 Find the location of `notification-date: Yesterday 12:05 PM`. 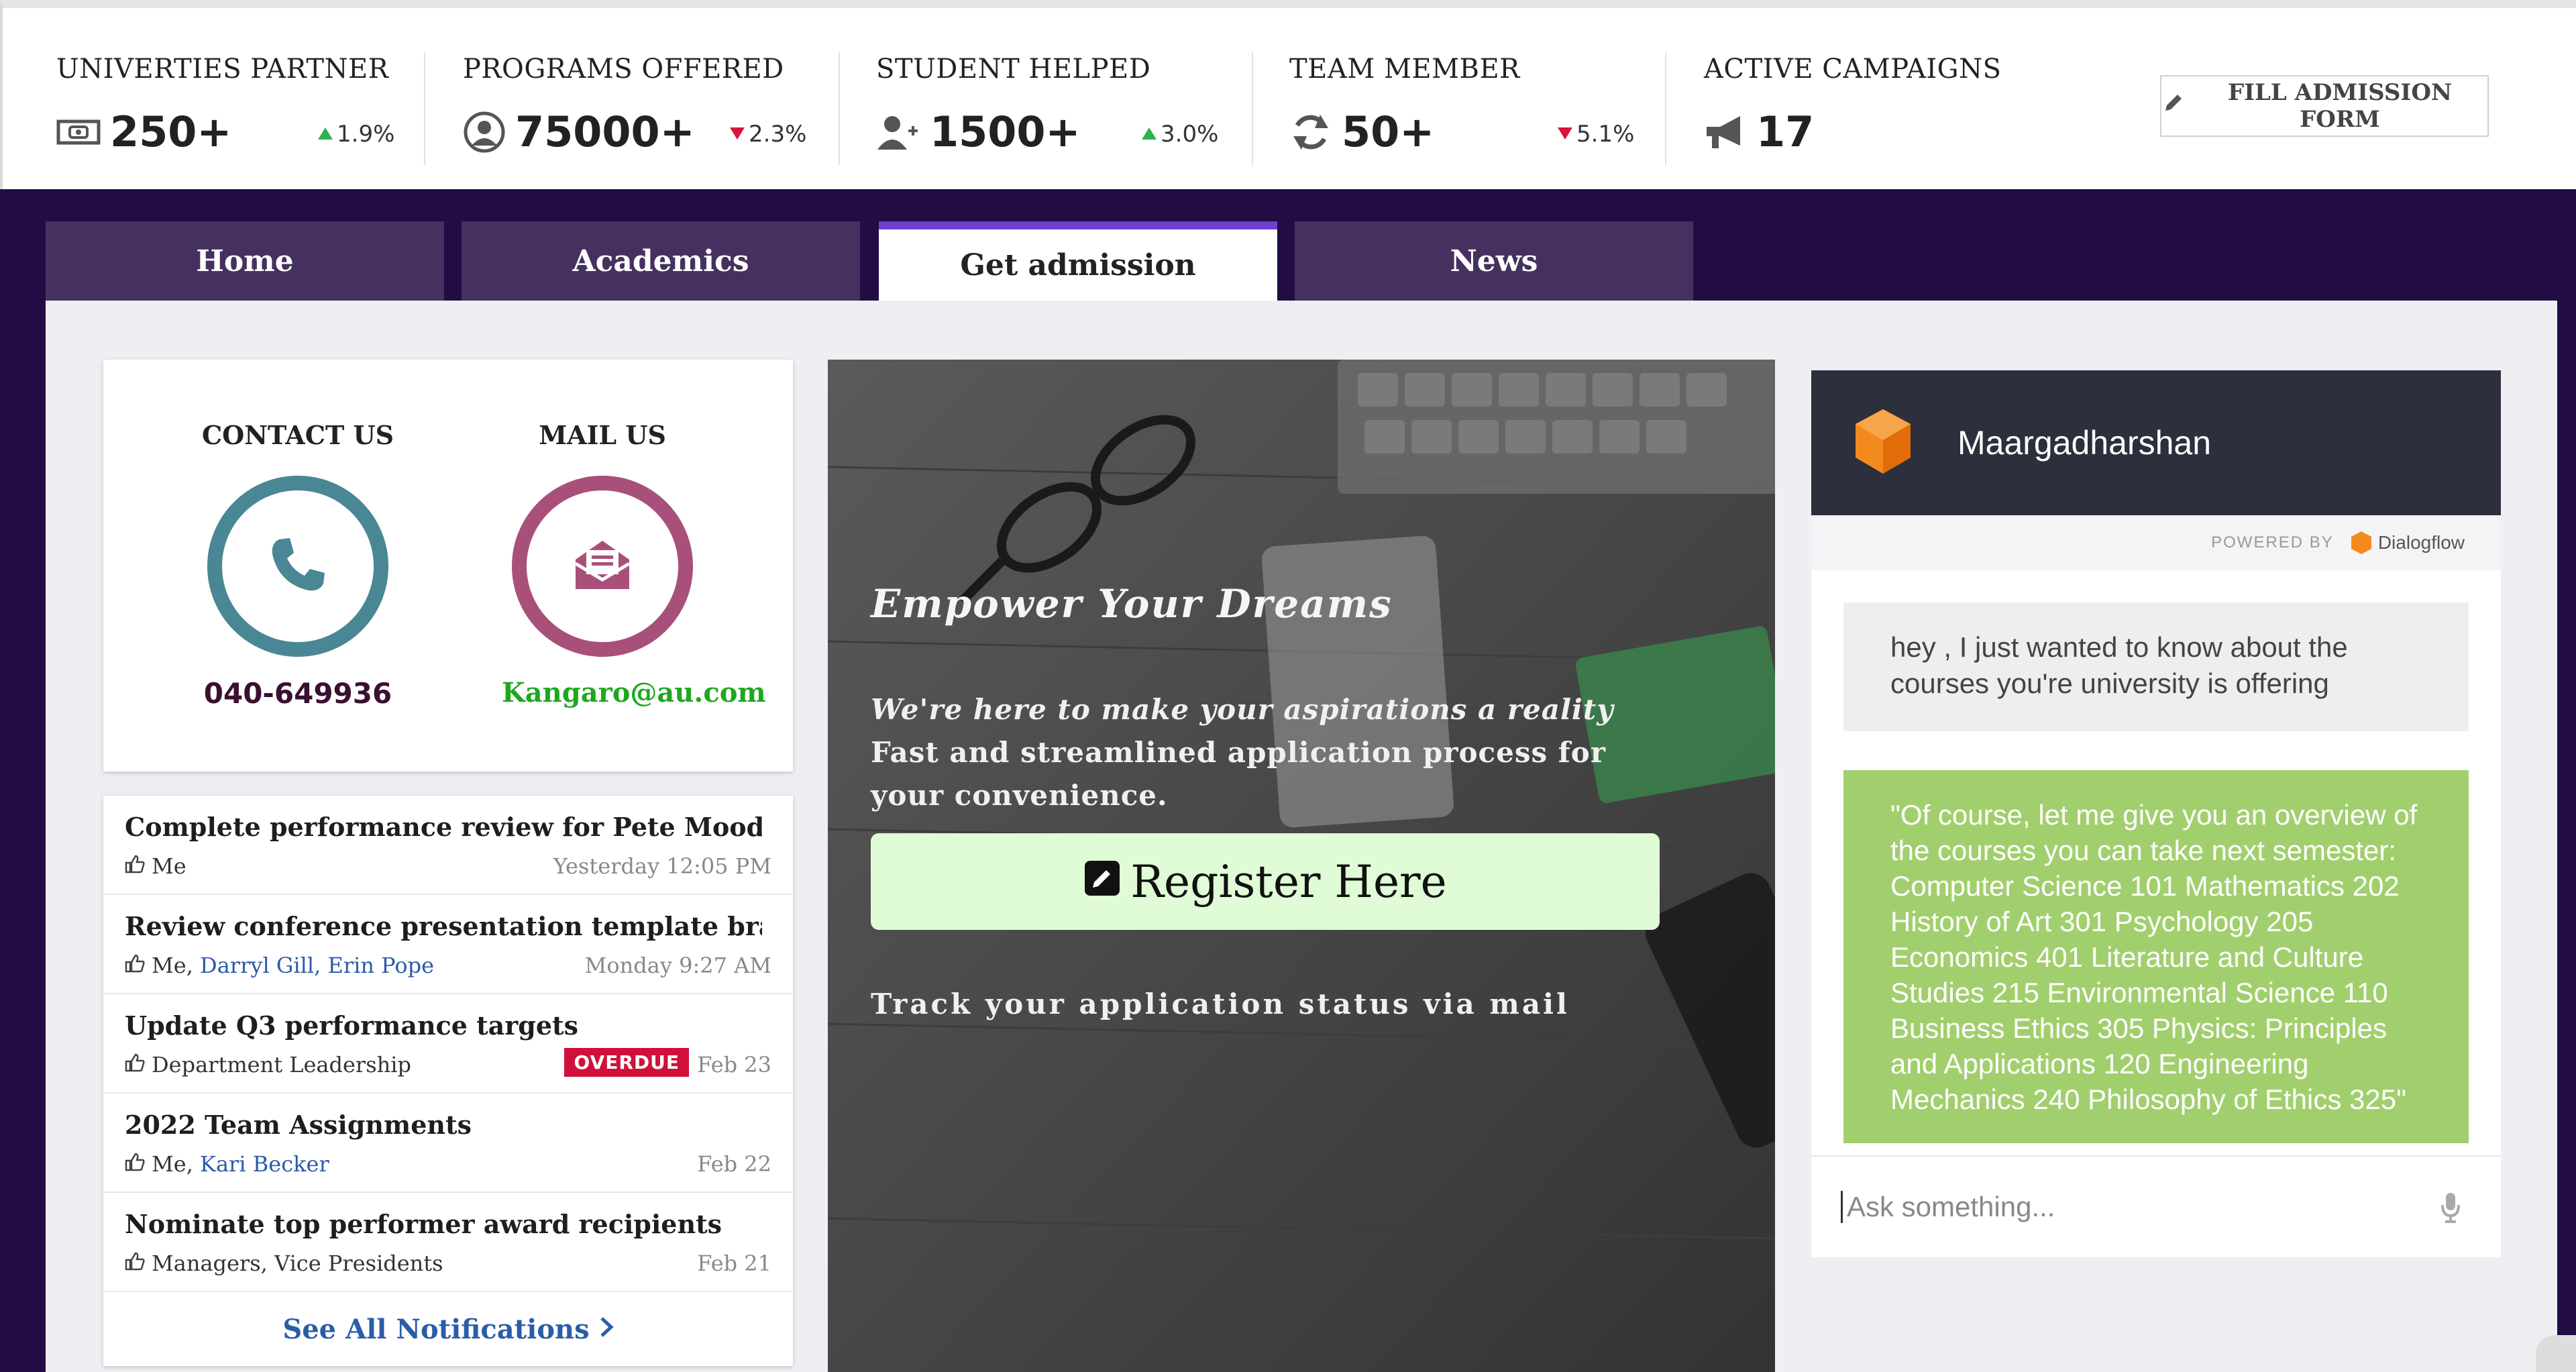

notification-date: Yesterday 12:05 PM is located at coordinates (662, 866).